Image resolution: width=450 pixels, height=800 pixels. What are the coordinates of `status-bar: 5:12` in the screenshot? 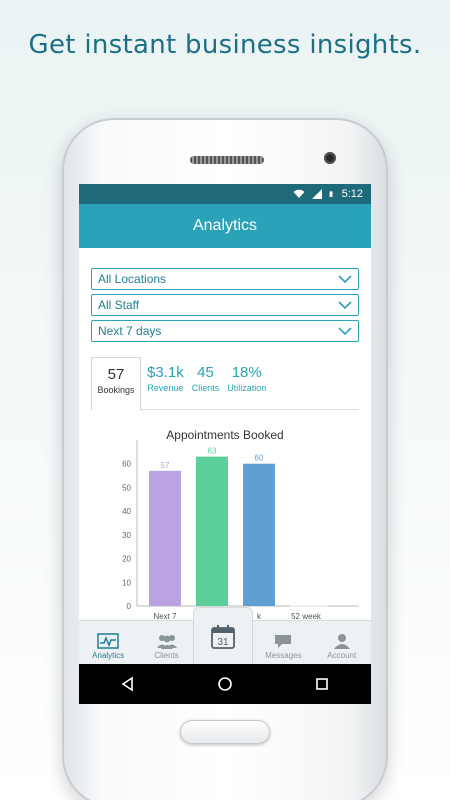 It's located at (225, 194).